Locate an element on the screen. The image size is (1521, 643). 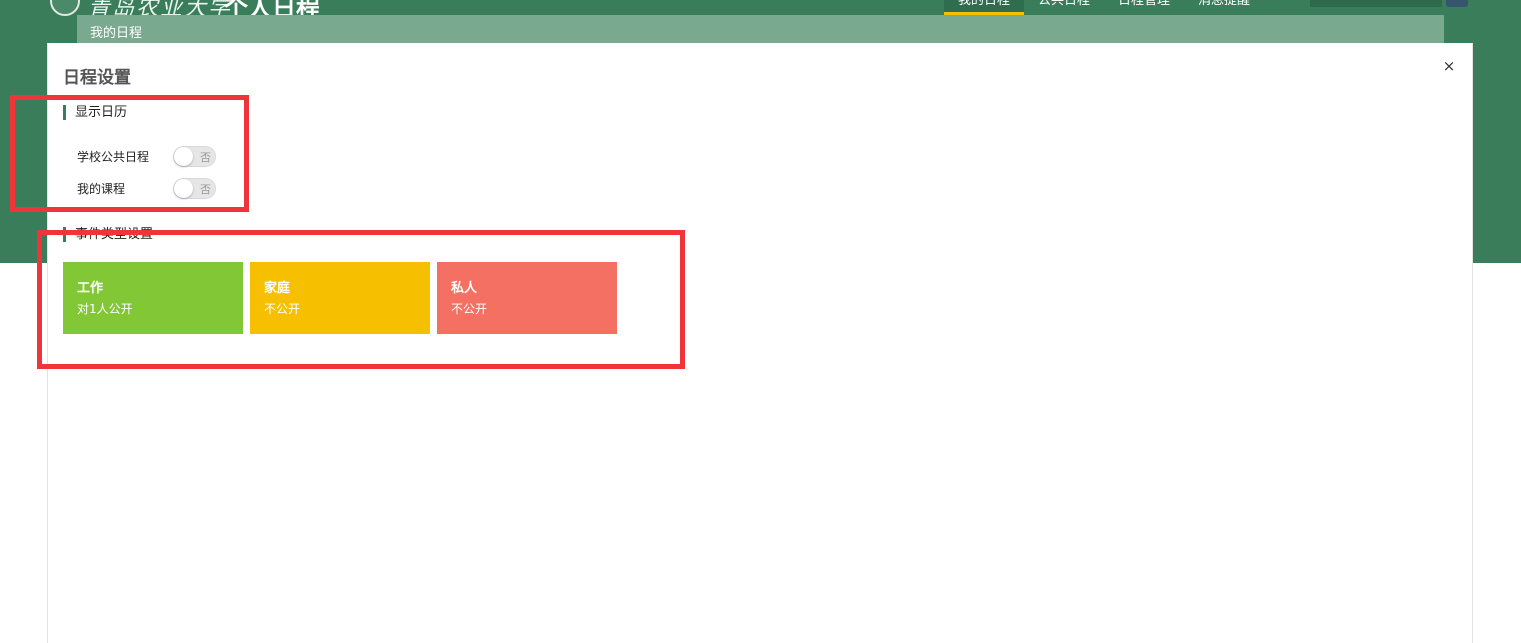
breadcrumb-label: 我的日程 is located at coordinates (116, 33).